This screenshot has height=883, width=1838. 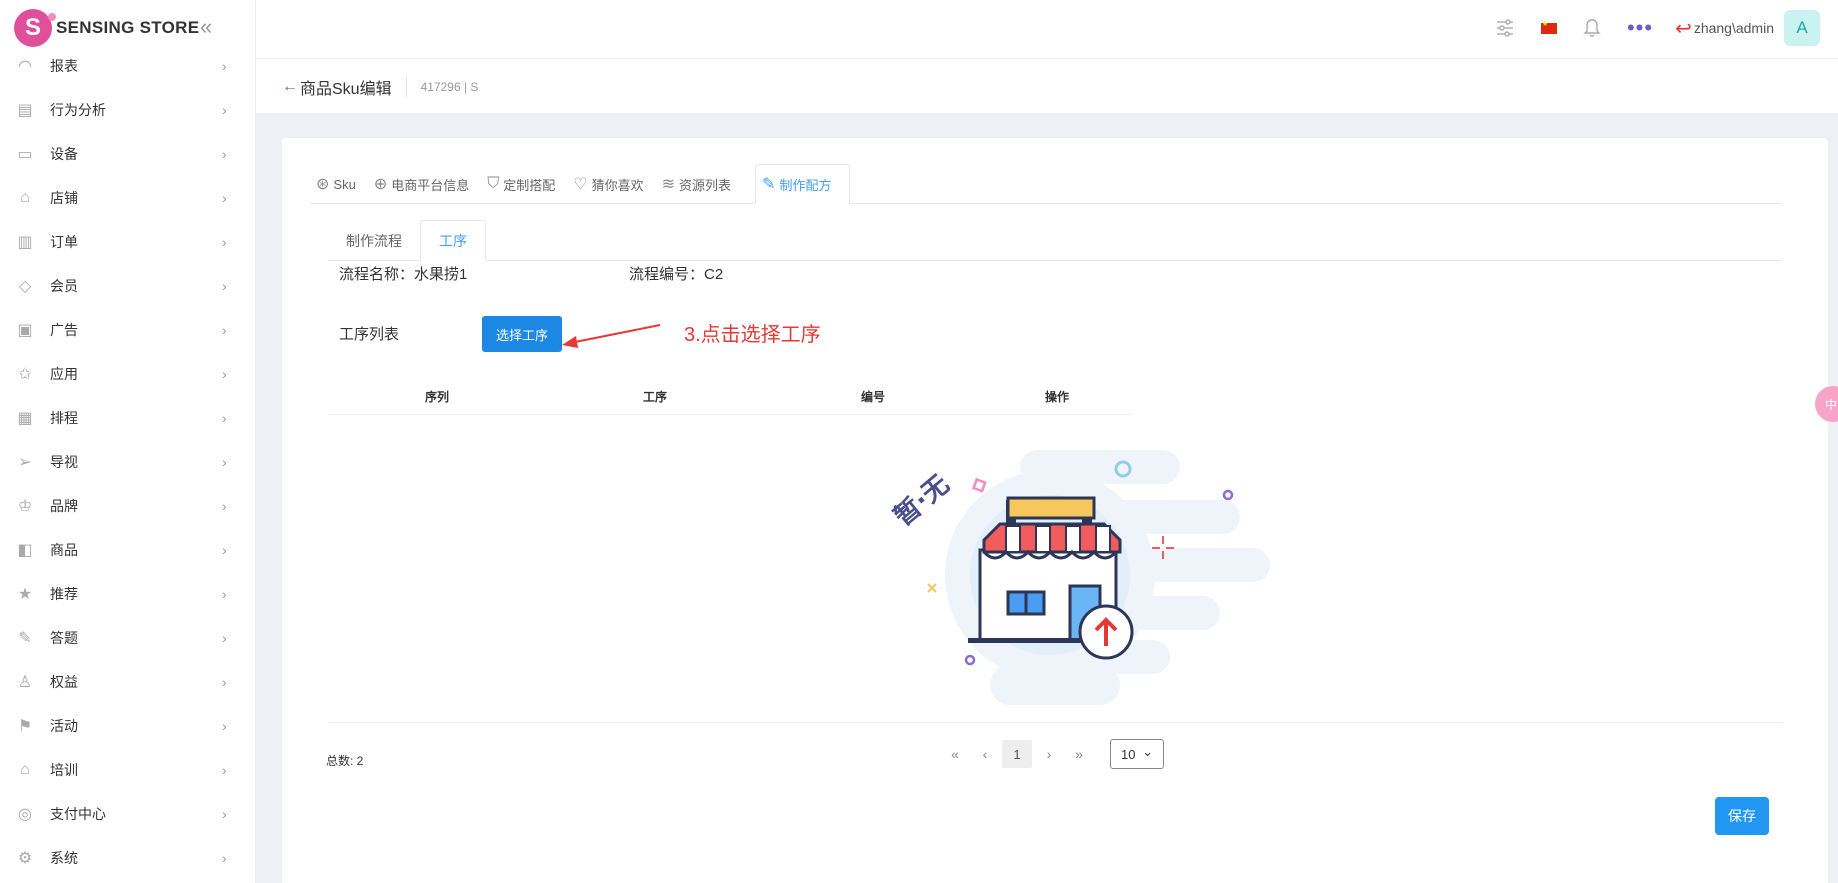 What do you see at coordinates (25, 462) in the screenshot?
I see `navigation-icon: ➢` at bounding box center [25, 462].